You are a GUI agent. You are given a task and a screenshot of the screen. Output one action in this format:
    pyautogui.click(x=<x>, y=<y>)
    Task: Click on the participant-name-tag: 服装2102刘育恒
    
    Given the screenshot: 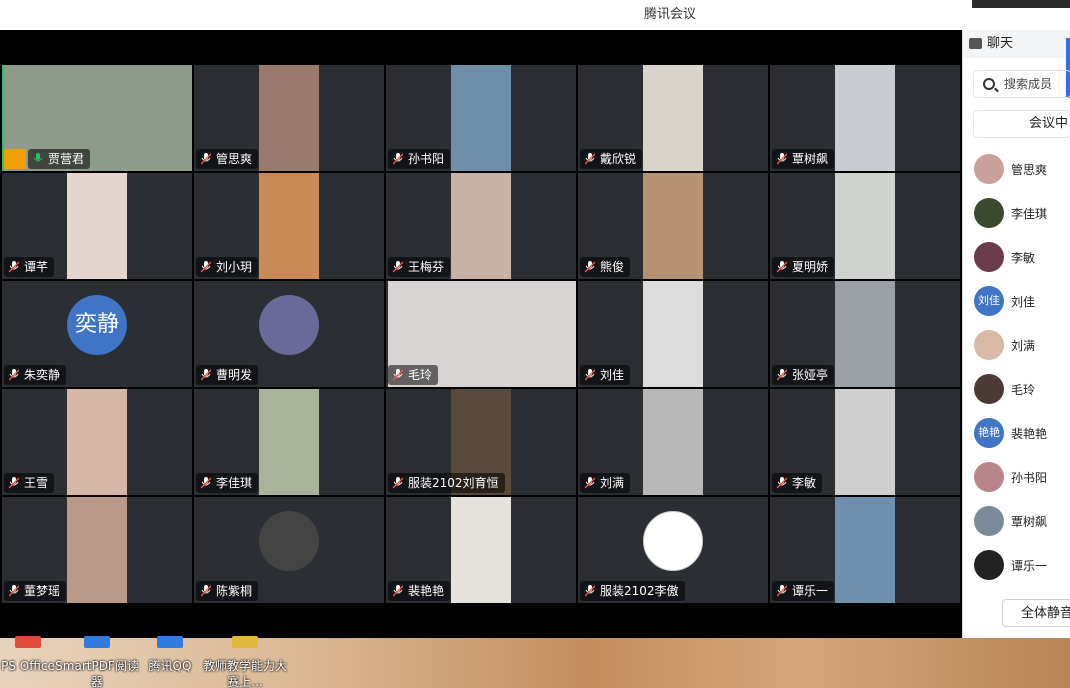 What is the action you would take?
    pyautogui.click(x=446, y=483)
    